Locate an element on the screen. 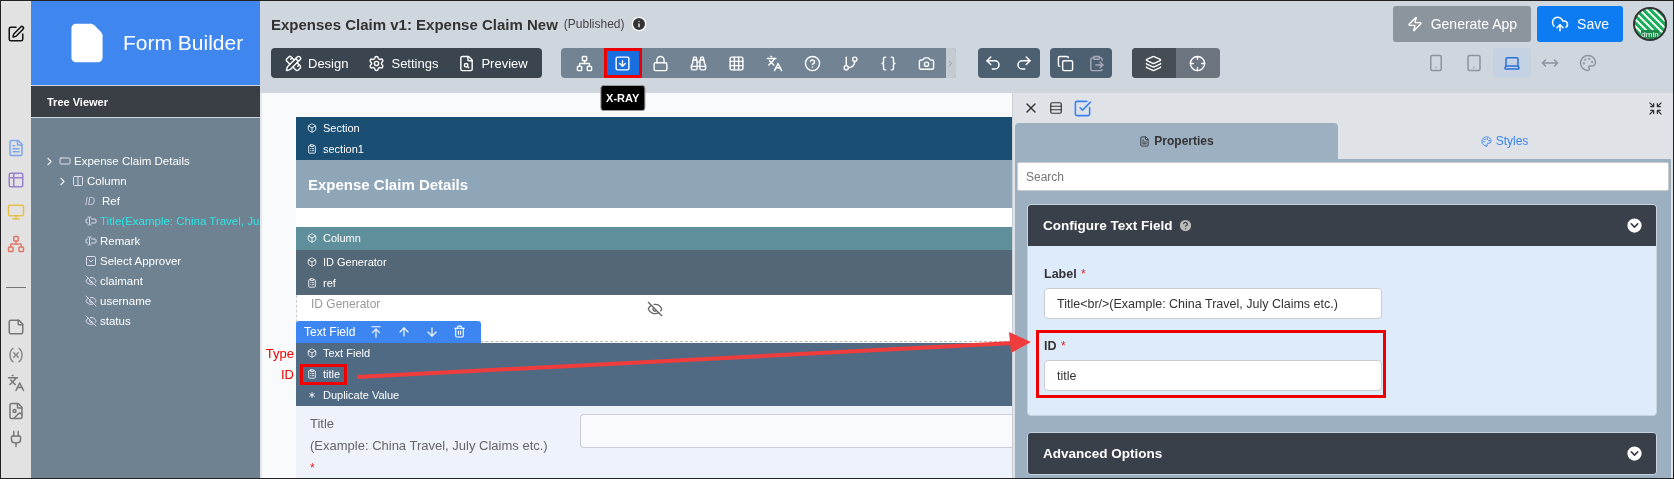 The width and height of the screenshot is (1674, 479). mode-button: Design is located at coordinates (317, 63).